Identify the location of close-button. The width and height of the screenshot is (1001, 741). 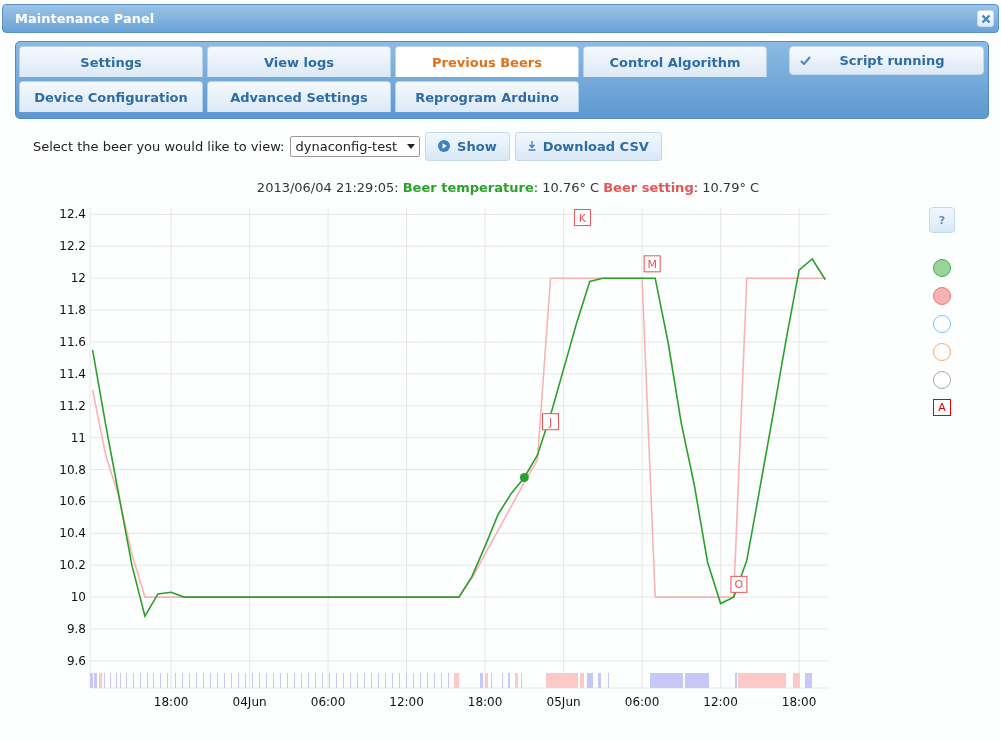
(985, 18).